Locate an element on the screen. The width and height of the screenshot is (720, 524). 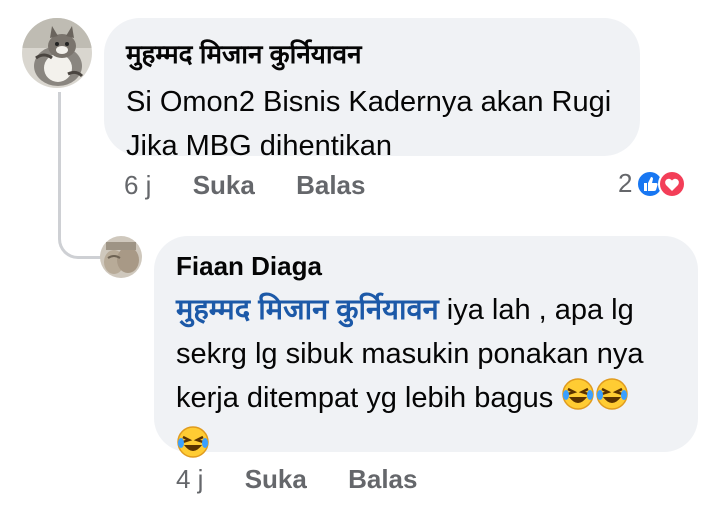
reply-text-line: sekrg lg sibuk masukin ponakan nya is located at coordinates (410, 354).